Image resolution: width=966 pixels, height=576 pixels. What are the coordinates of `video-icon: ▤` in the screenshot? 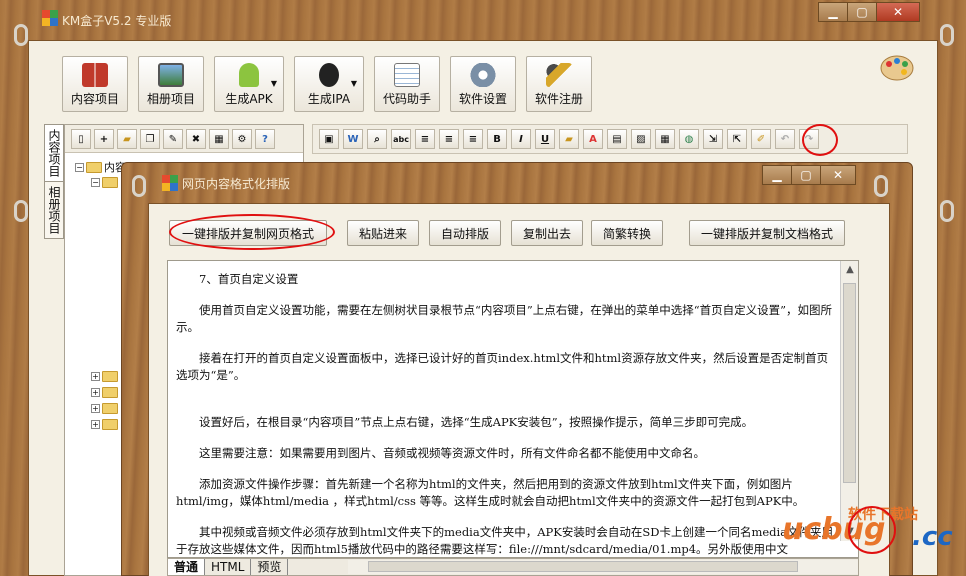 It's located at (617, 139).